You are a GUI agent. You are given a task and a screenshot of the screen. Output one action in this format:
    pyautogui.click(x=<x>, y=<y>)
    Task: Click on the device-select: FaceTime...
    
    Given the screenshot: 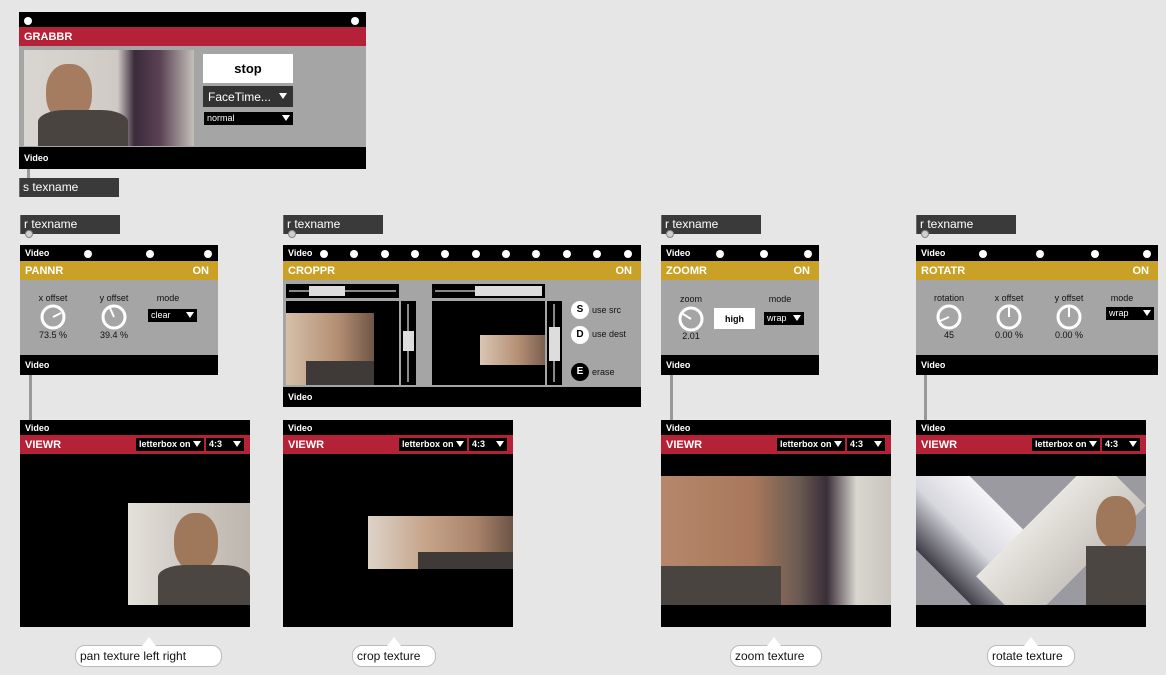 What is the action you would take?
    pyautogui.click(x=248, y=96)
    